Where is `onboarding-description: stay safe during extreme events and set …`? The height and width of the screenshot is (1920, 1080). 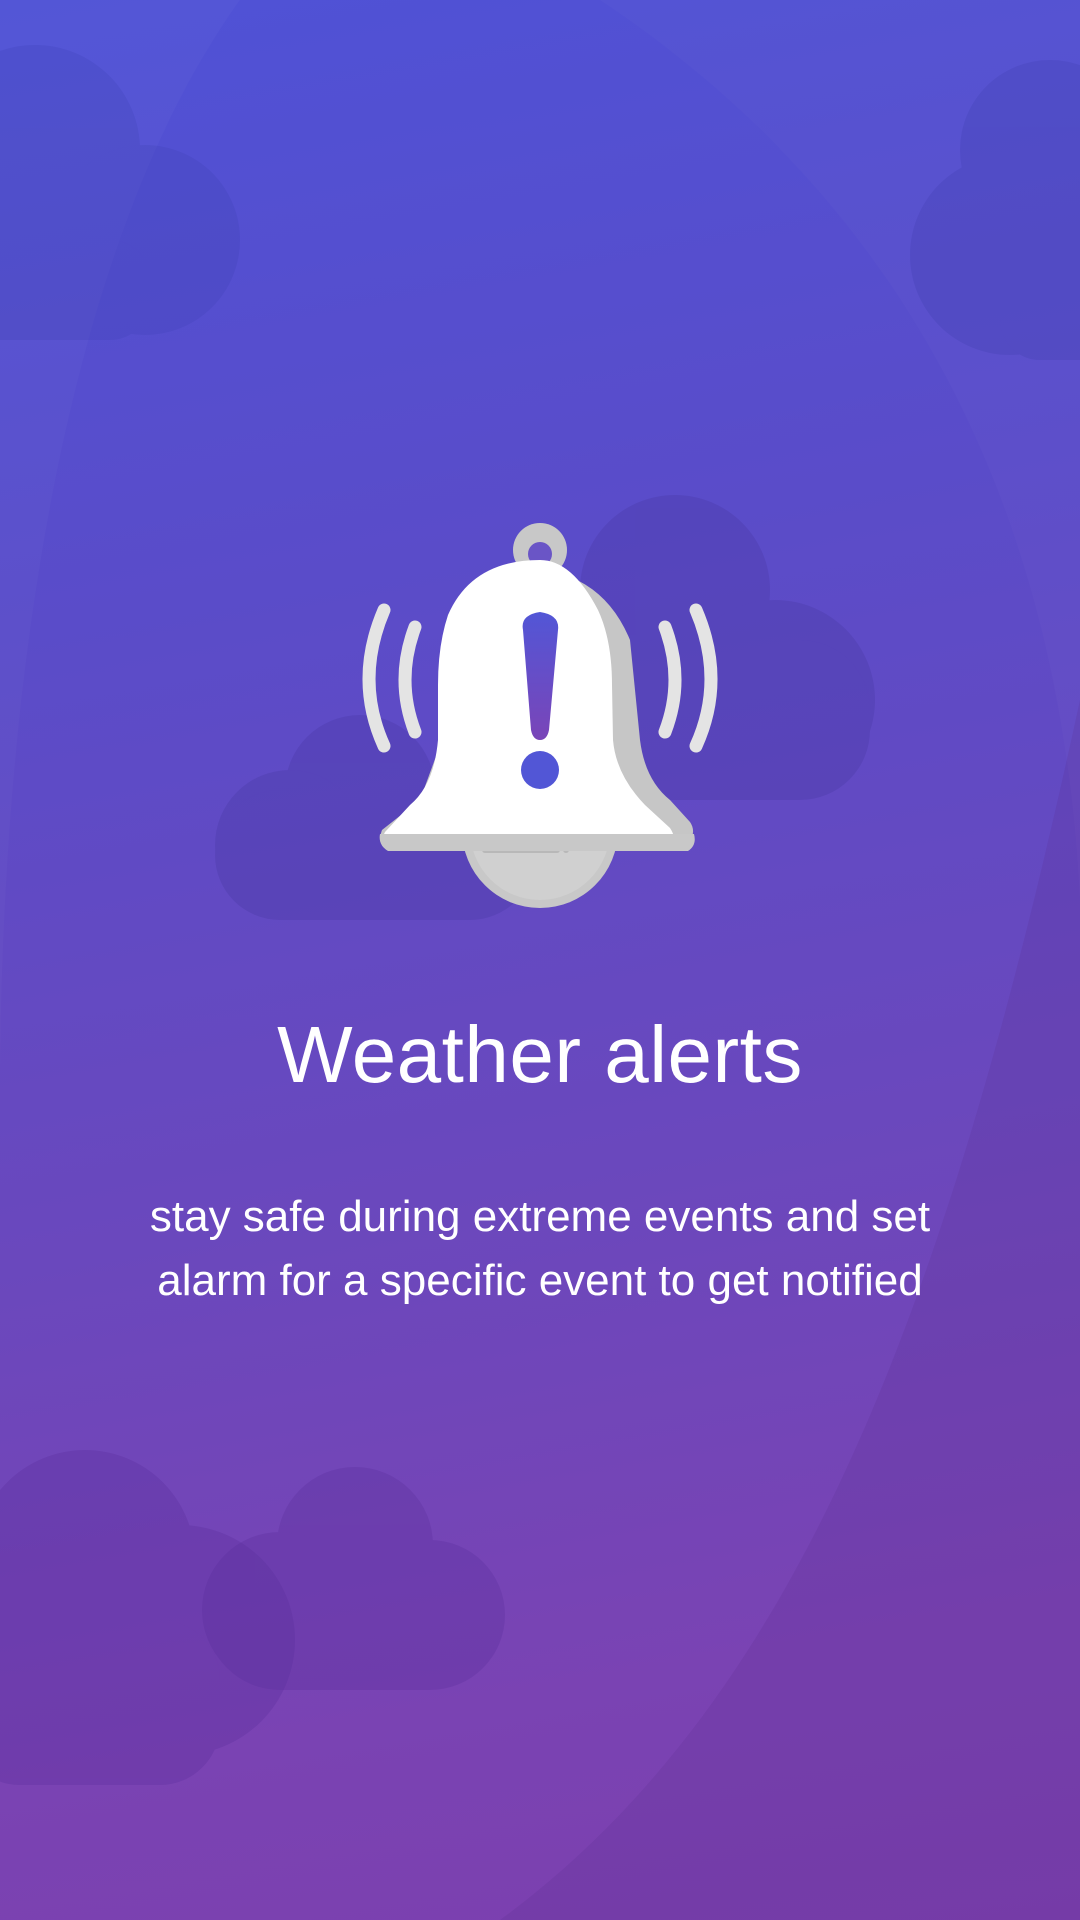
onboarding-description: stay safe during extreme events and set … is located at coordinates (540, 1249).